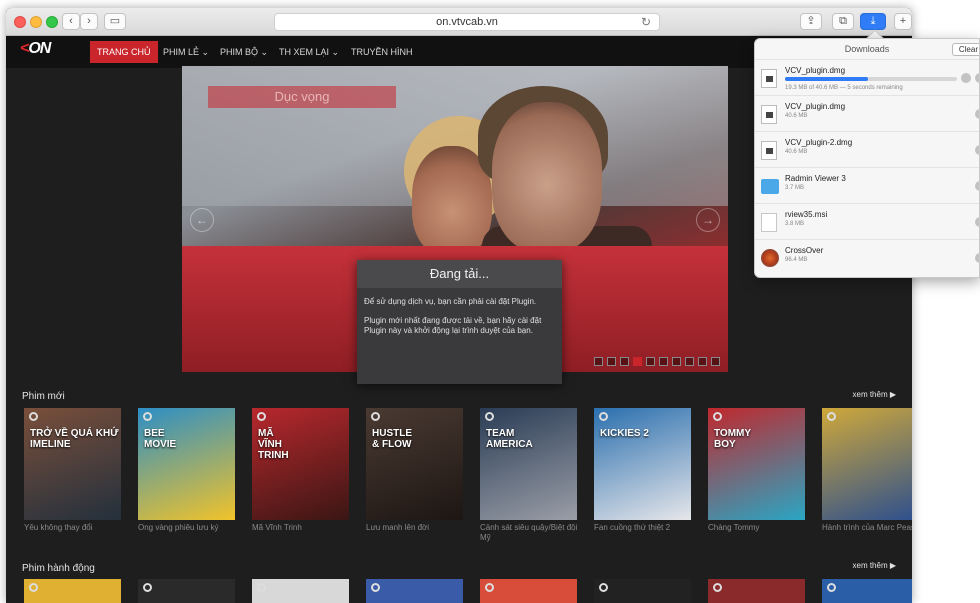  What do you see at coordinates (300, 464) in the screenshot?
I see `movie-poster: MÃ VĨNH TRINH` at bounding box center [300, 464].